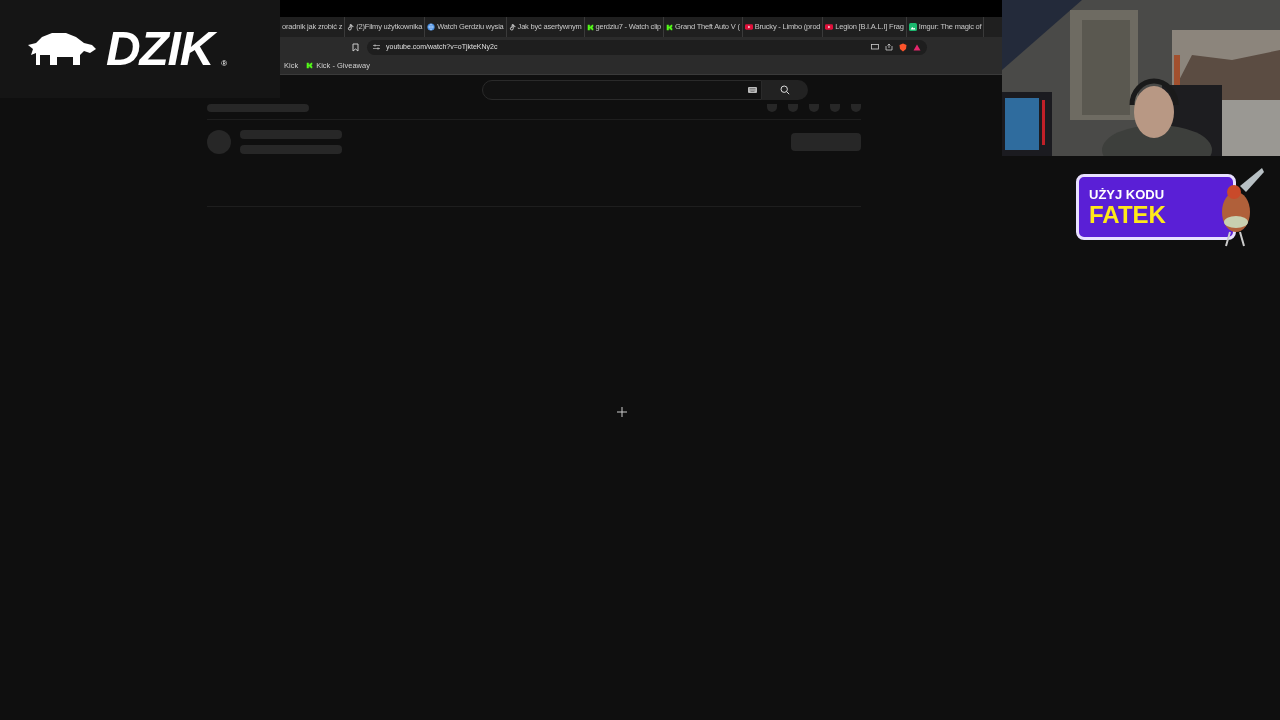 The width and height of the screenshot is (1280, 720). What do you see at coordinates (622, 89) in the screenshot?
I see `search-field` at bounding box center [622, 89].